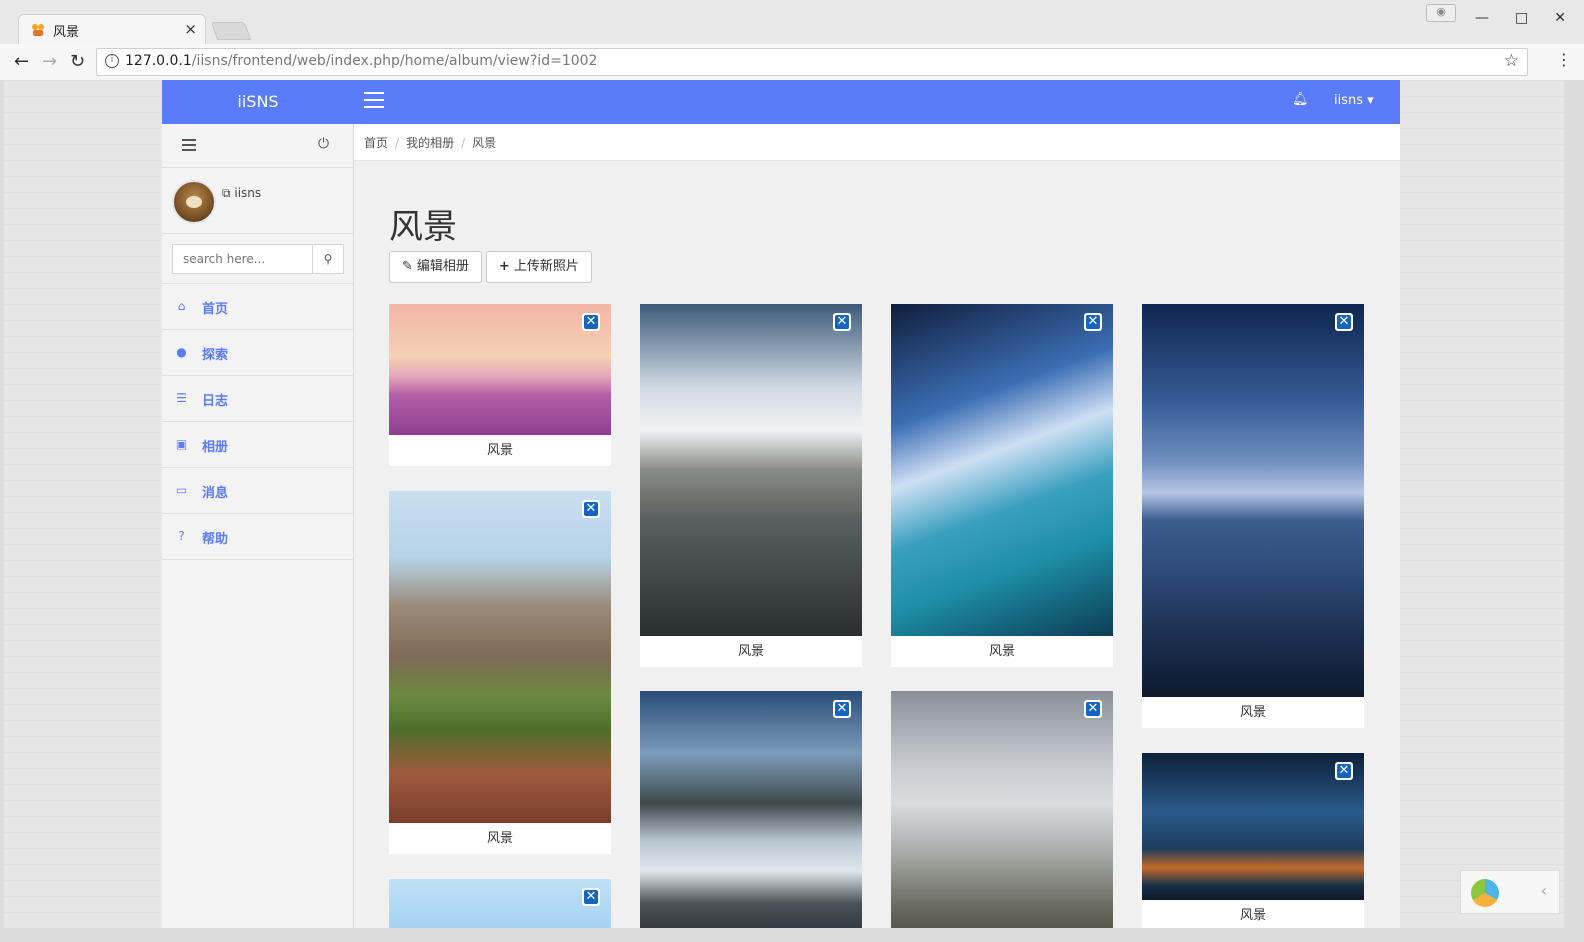 The width and height of the screenshot is (1584, 942). Describe the element at coordinates (1441, 13) in the screenshot. I see `profile-icon: ◉` at that location.